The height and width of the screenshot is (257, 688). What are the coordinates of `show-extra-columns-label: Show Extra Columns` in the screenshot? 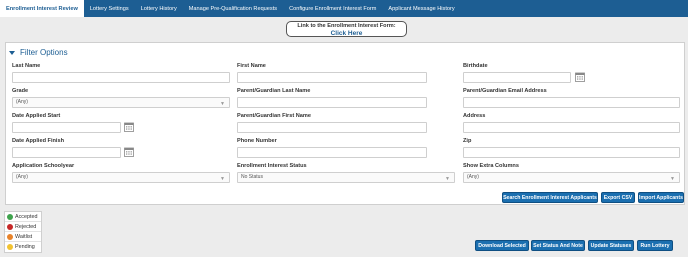 It's located at (491, 166).